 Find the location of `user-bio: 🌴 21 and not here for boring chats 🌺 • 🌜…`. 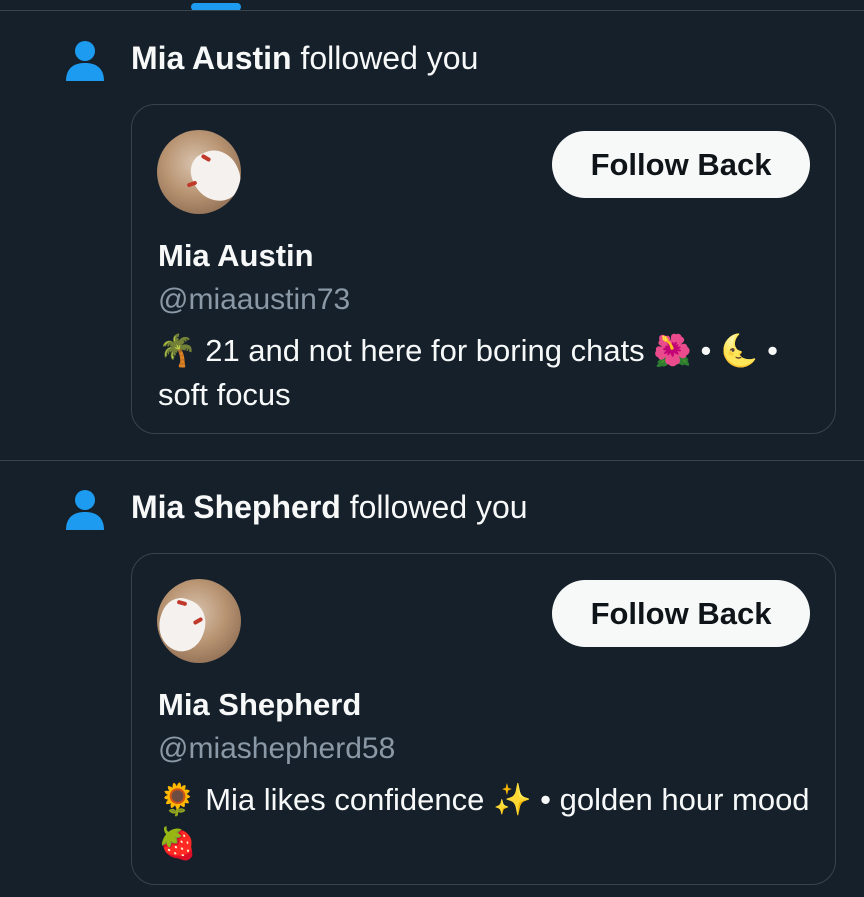

user-bio: 🌴 21 and not here for boring chats 🌺 • 🌜… is located at coordinates (468, 372).